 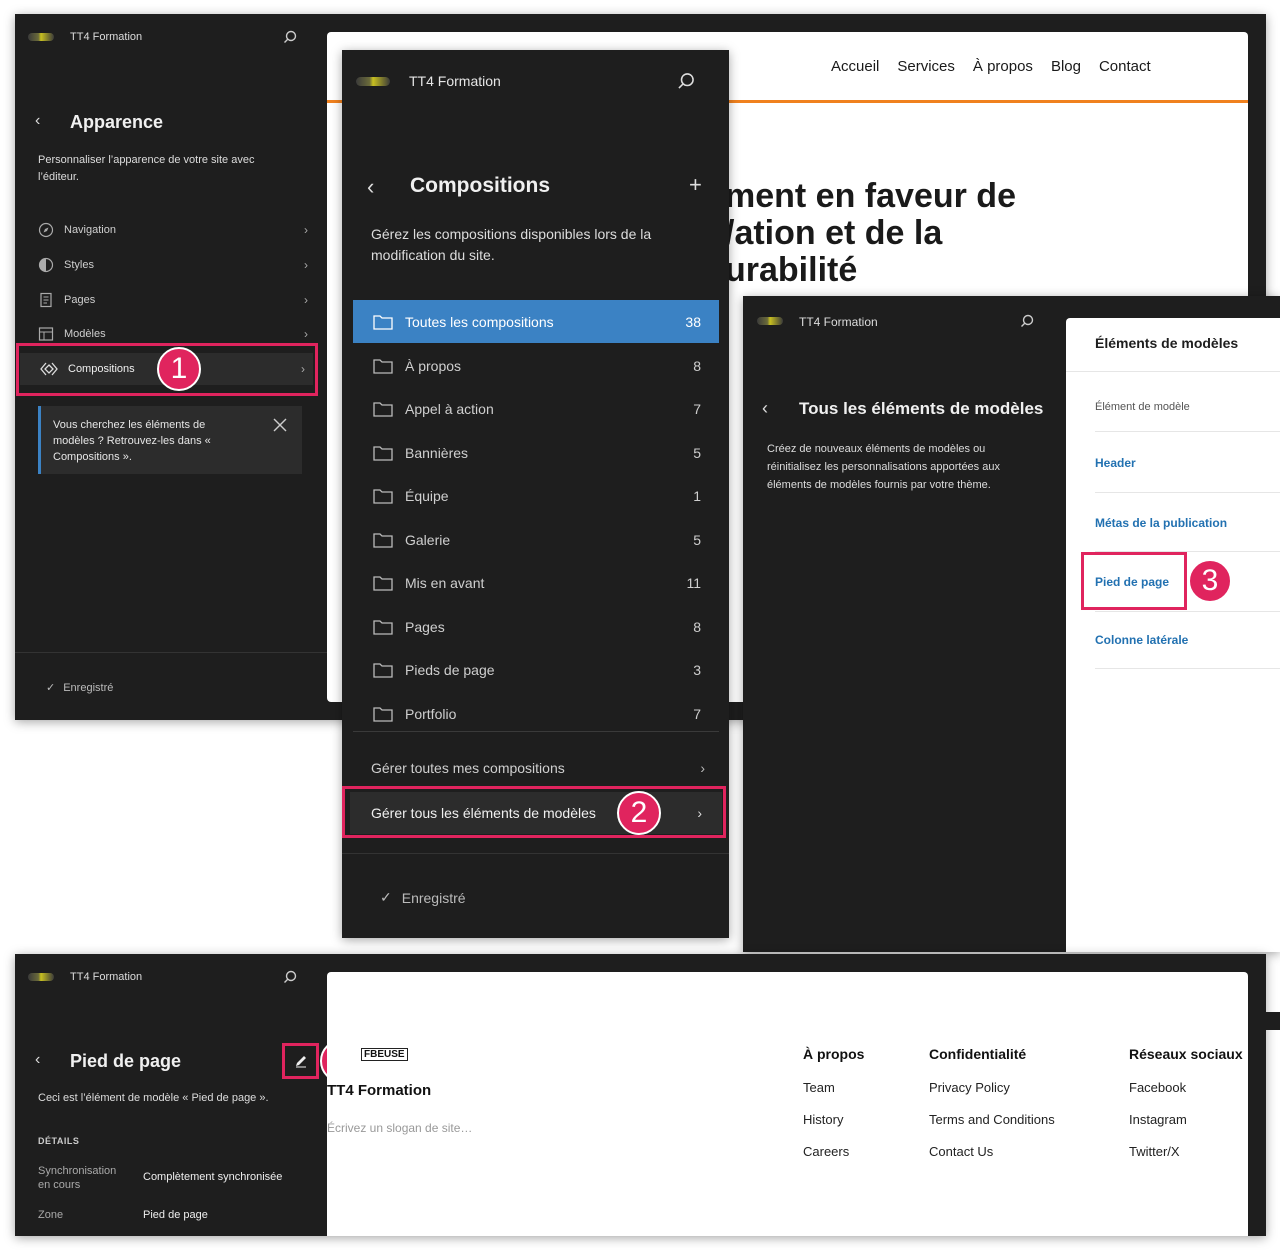 I want to click on footer-site-name: TT4 Formation, so click(x=379, y=1090).